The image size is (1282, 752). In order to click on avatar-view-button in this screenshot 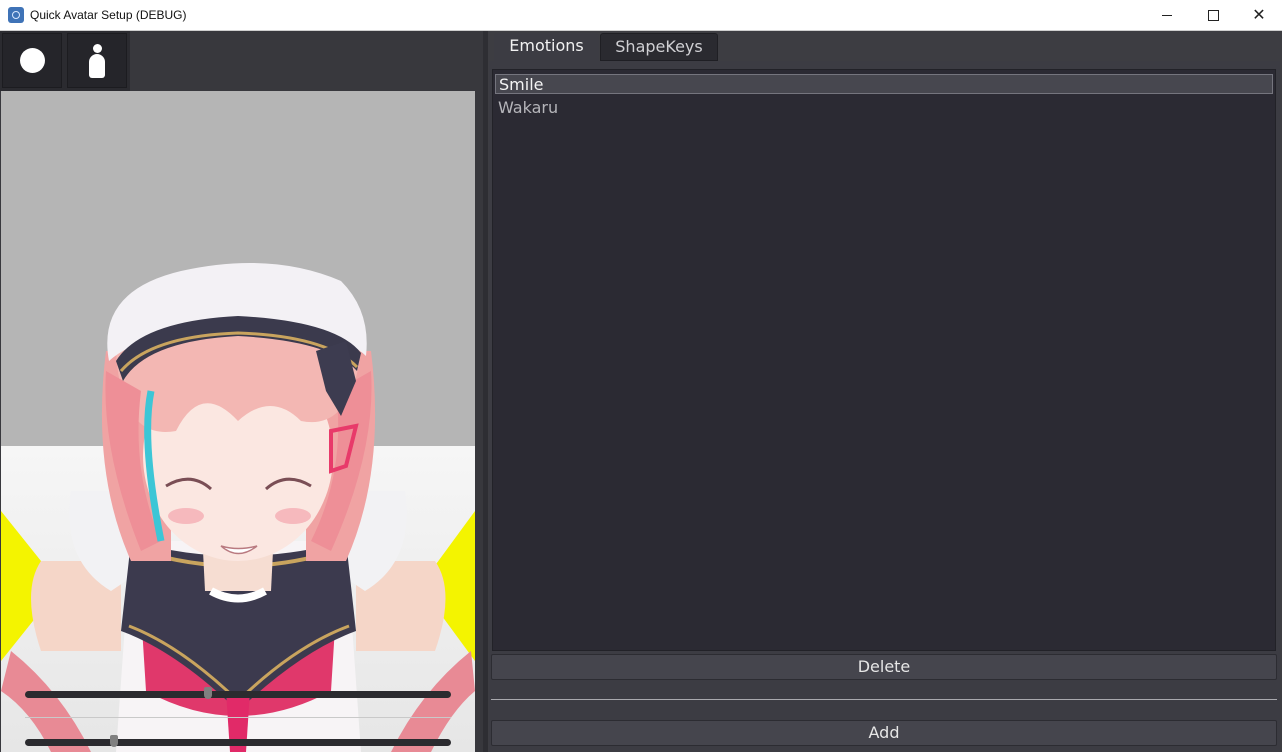, I will do `click(97, 60)`.